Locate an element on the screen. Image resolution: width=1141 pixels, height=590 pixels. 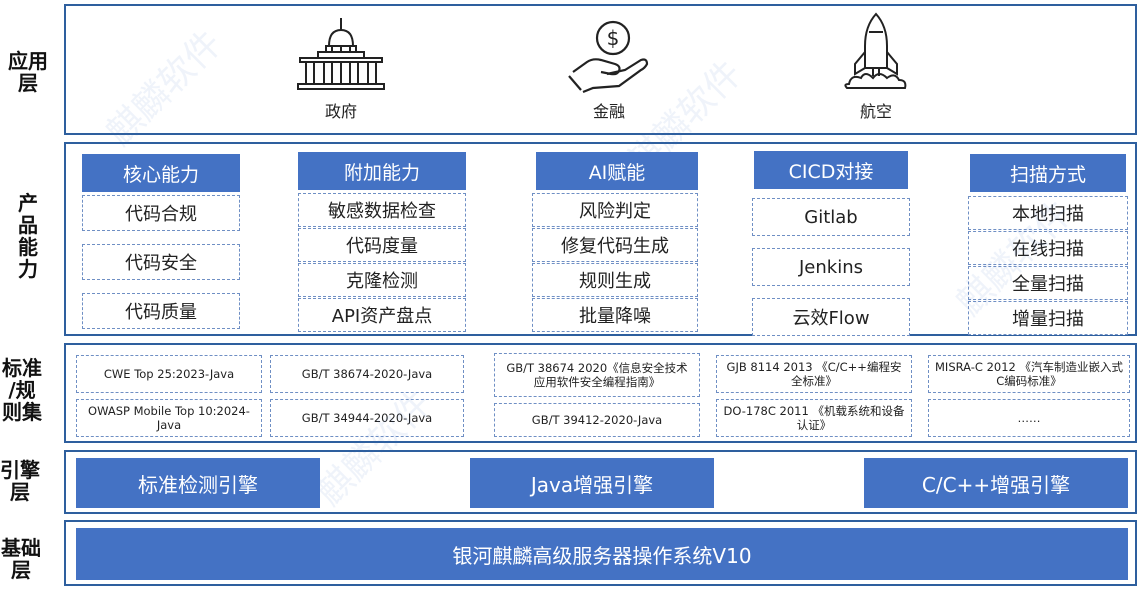
layer-label-application: 应用 层 is located at coordinates (28, 72).